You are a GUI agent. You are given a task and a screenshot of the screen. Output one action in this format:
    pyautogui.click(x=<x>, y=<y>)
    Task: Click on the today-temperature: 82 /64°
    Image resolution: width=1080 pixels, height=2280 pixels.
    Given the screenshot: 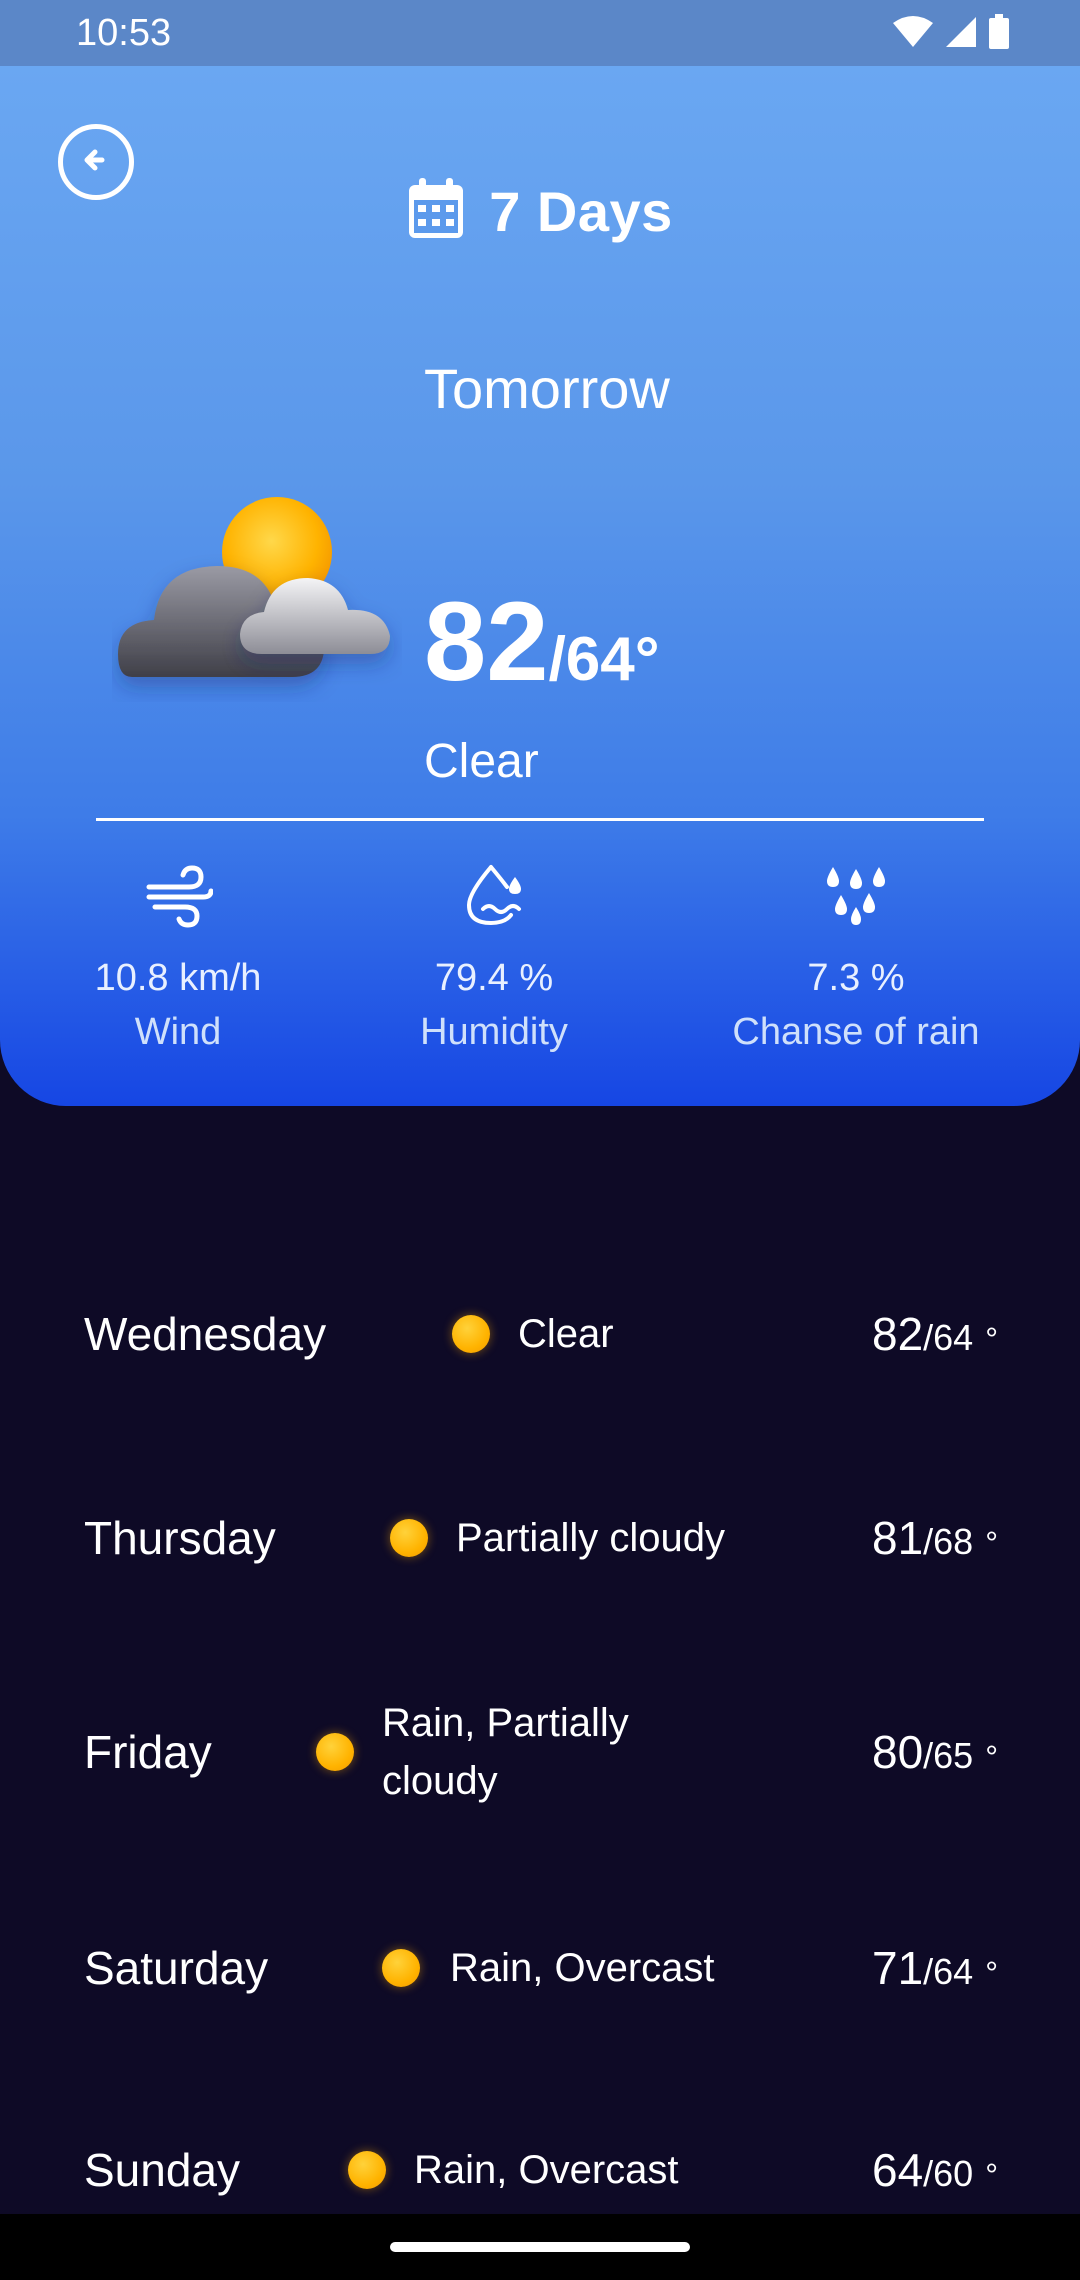 What is the action you would take?
    pyautogui.click(x=542, y=642)
    